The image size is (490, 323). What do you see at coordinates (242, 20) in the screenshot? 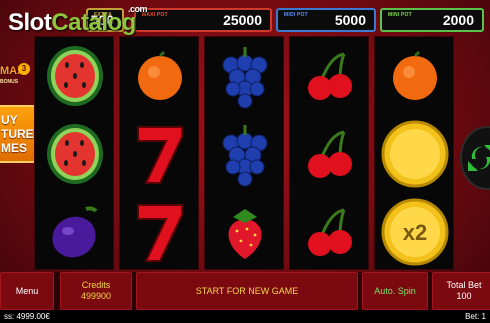
I see `jackpot-maxi-value: 25000` at bounding box center [242, 20].